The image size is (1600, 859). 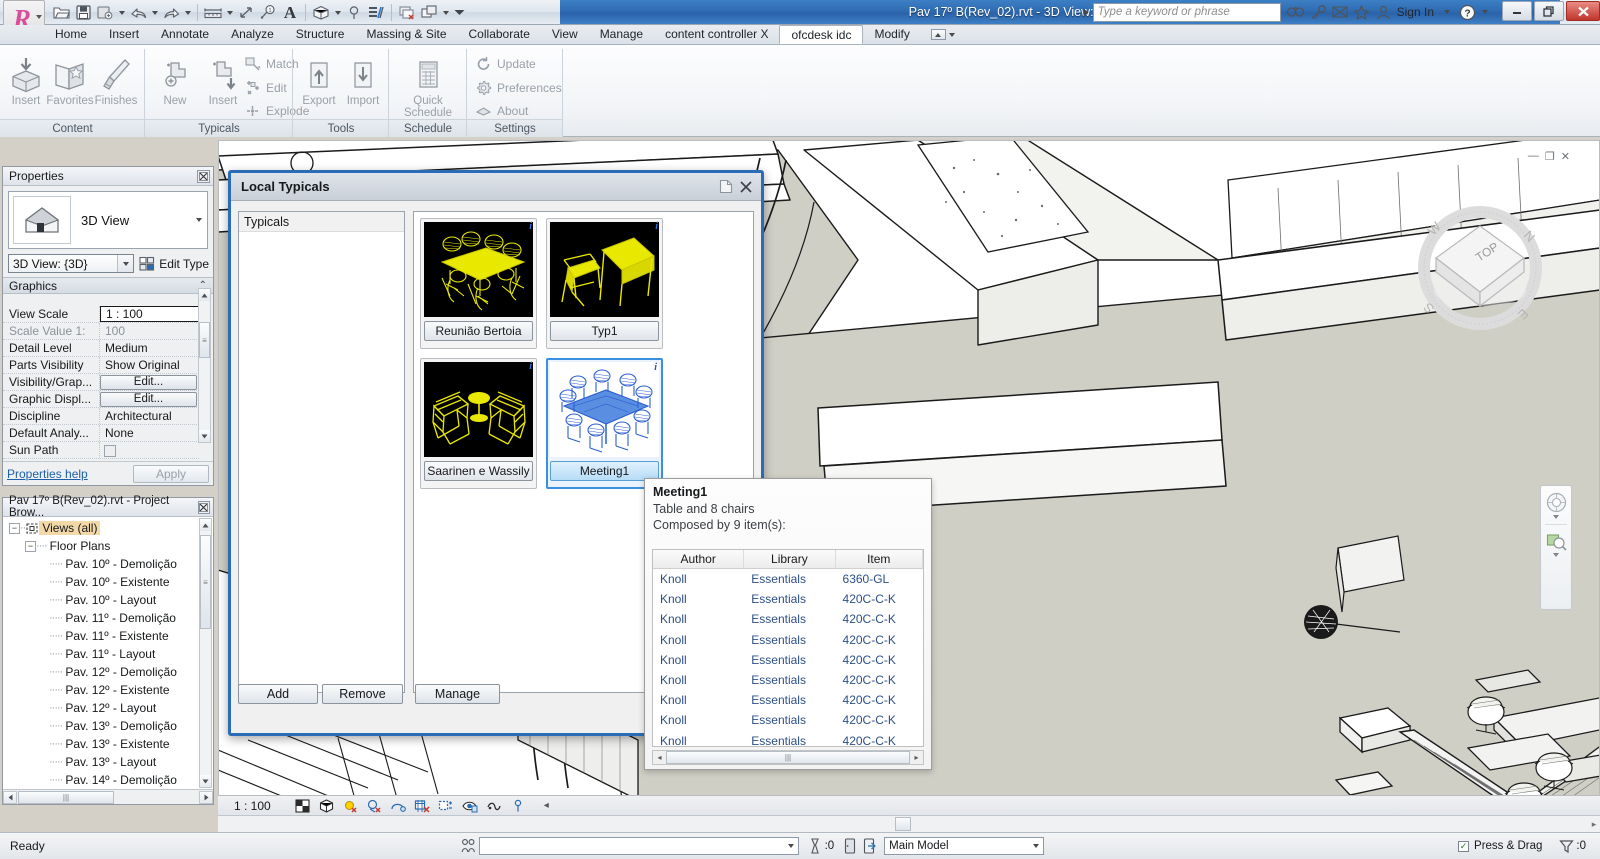 I want to click on add-button: Add, so click(x=278, y=694).